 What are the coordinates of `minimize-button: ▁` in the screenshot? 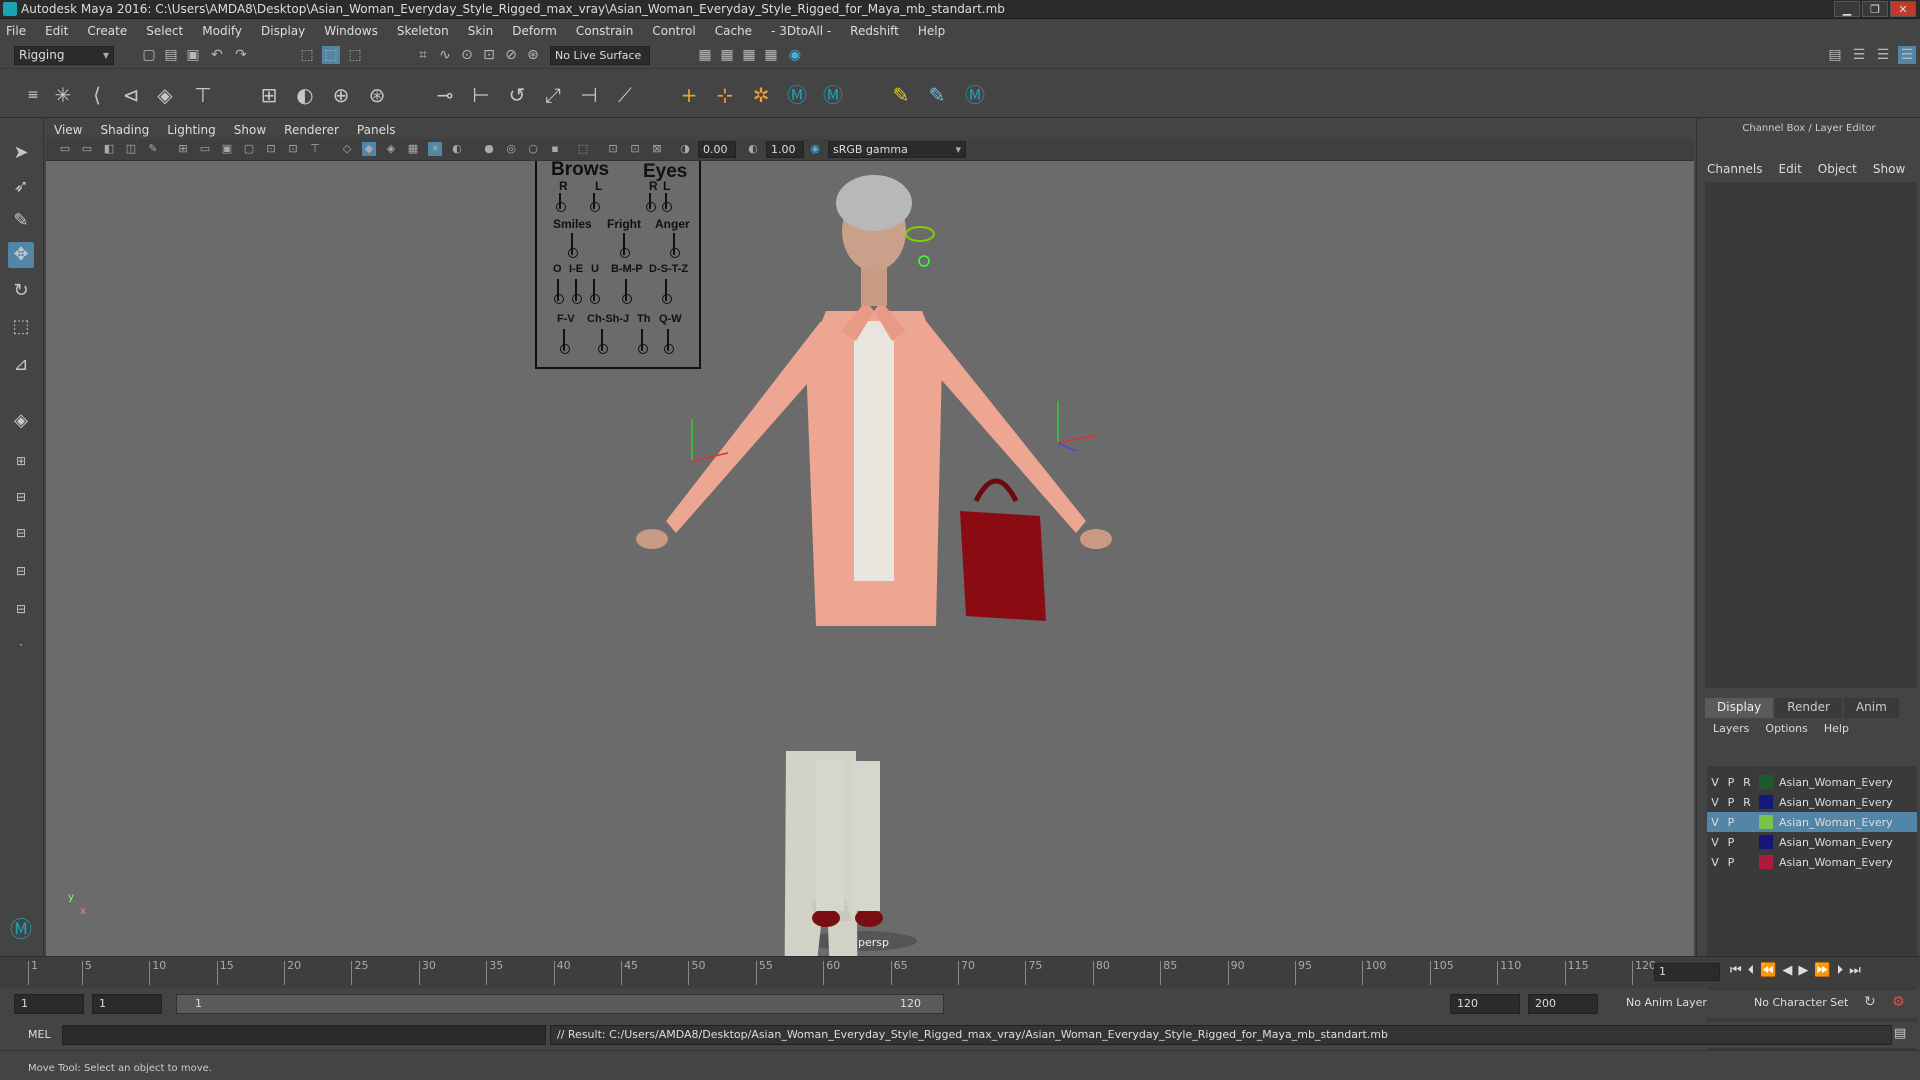 It's located at (1847, 9).